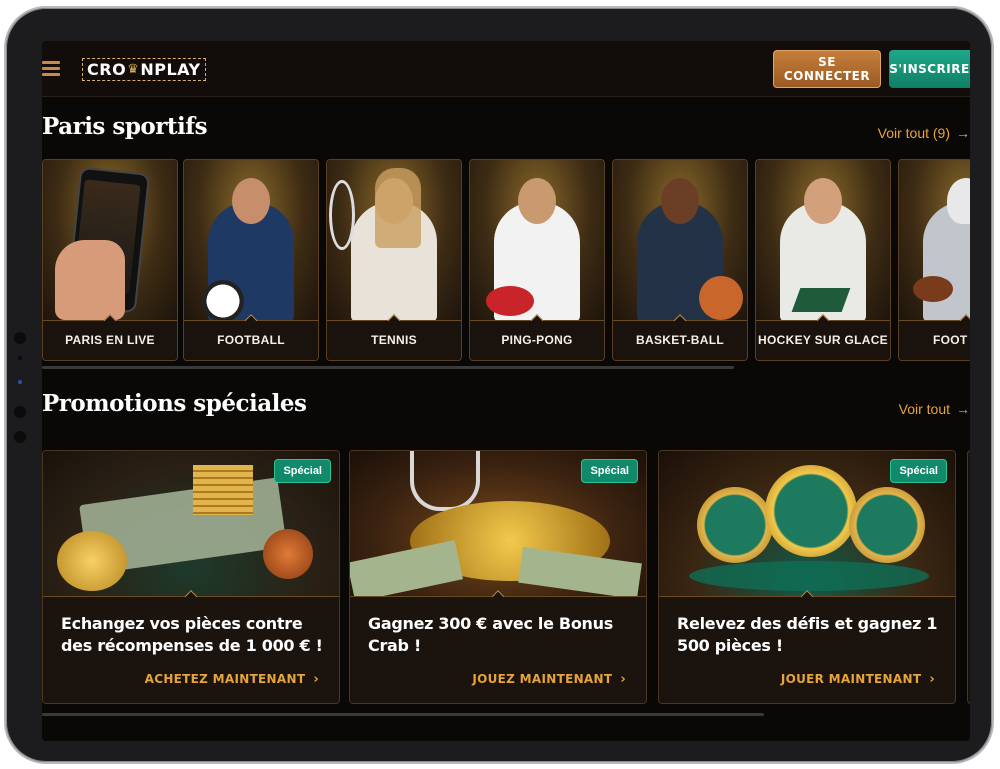 This screenshot has width=1000, height=769. What do you see at coordinates (858, 679) in the screenshot?
I see `play-now-link: JOUER MAINTENANT ›` at bounding box center [858, 679].